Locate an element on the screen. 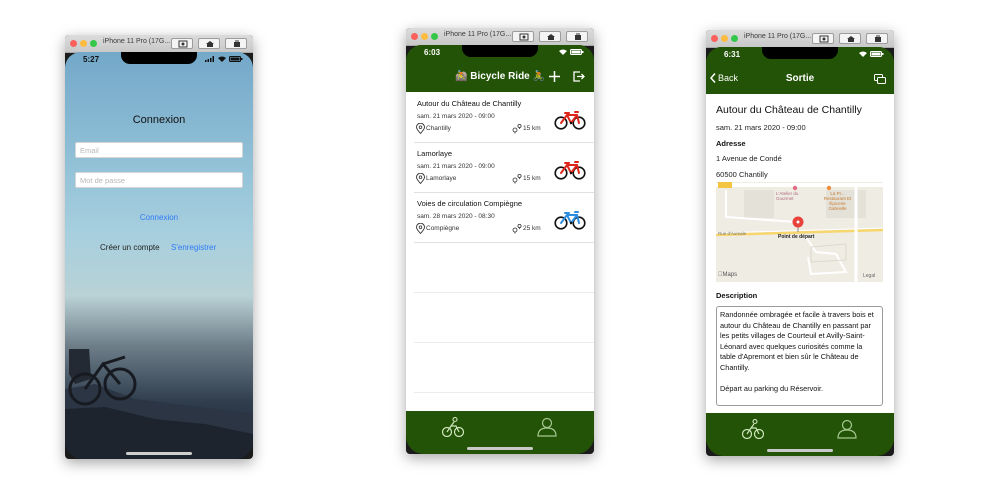 This screenshot has height=500, width=1000. ride-title: Lamorlaye is located at coordinates (435, 153).